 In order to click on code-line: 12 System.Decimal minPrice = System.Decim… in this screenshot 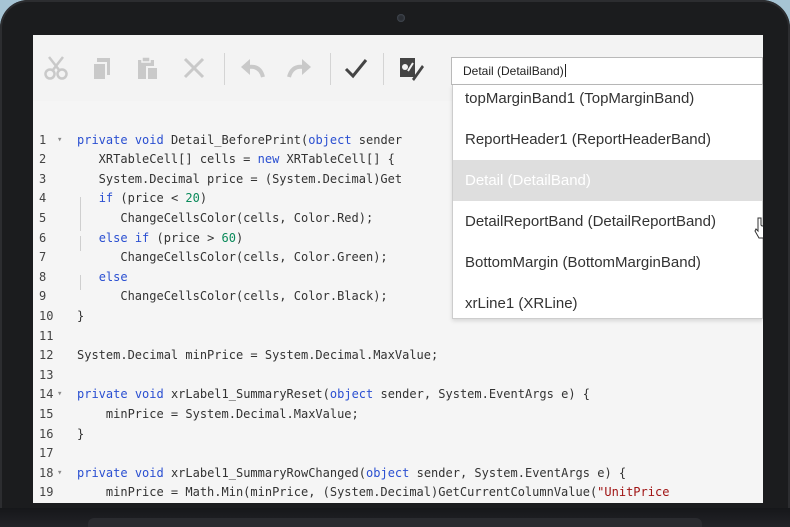, I will do `click(235, 344)`.